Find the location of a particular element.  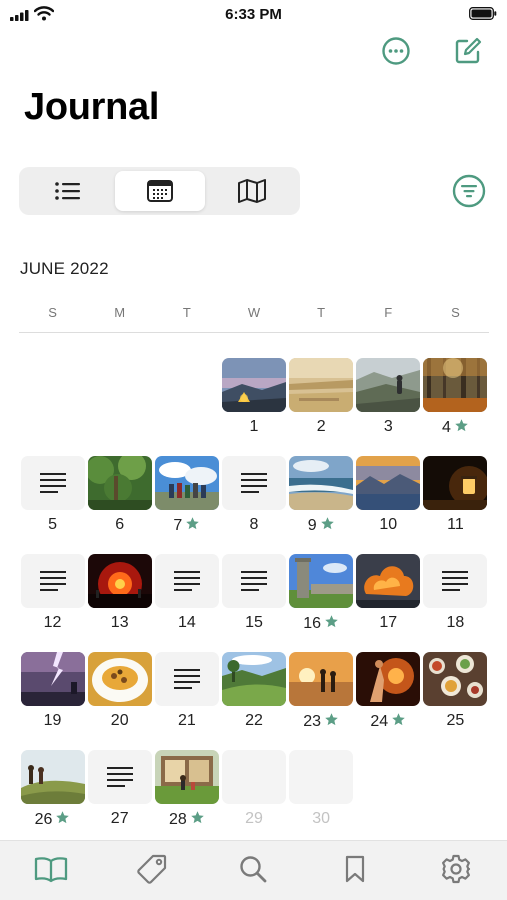

calendar-day: 3 is located at coordinates (388, 404).